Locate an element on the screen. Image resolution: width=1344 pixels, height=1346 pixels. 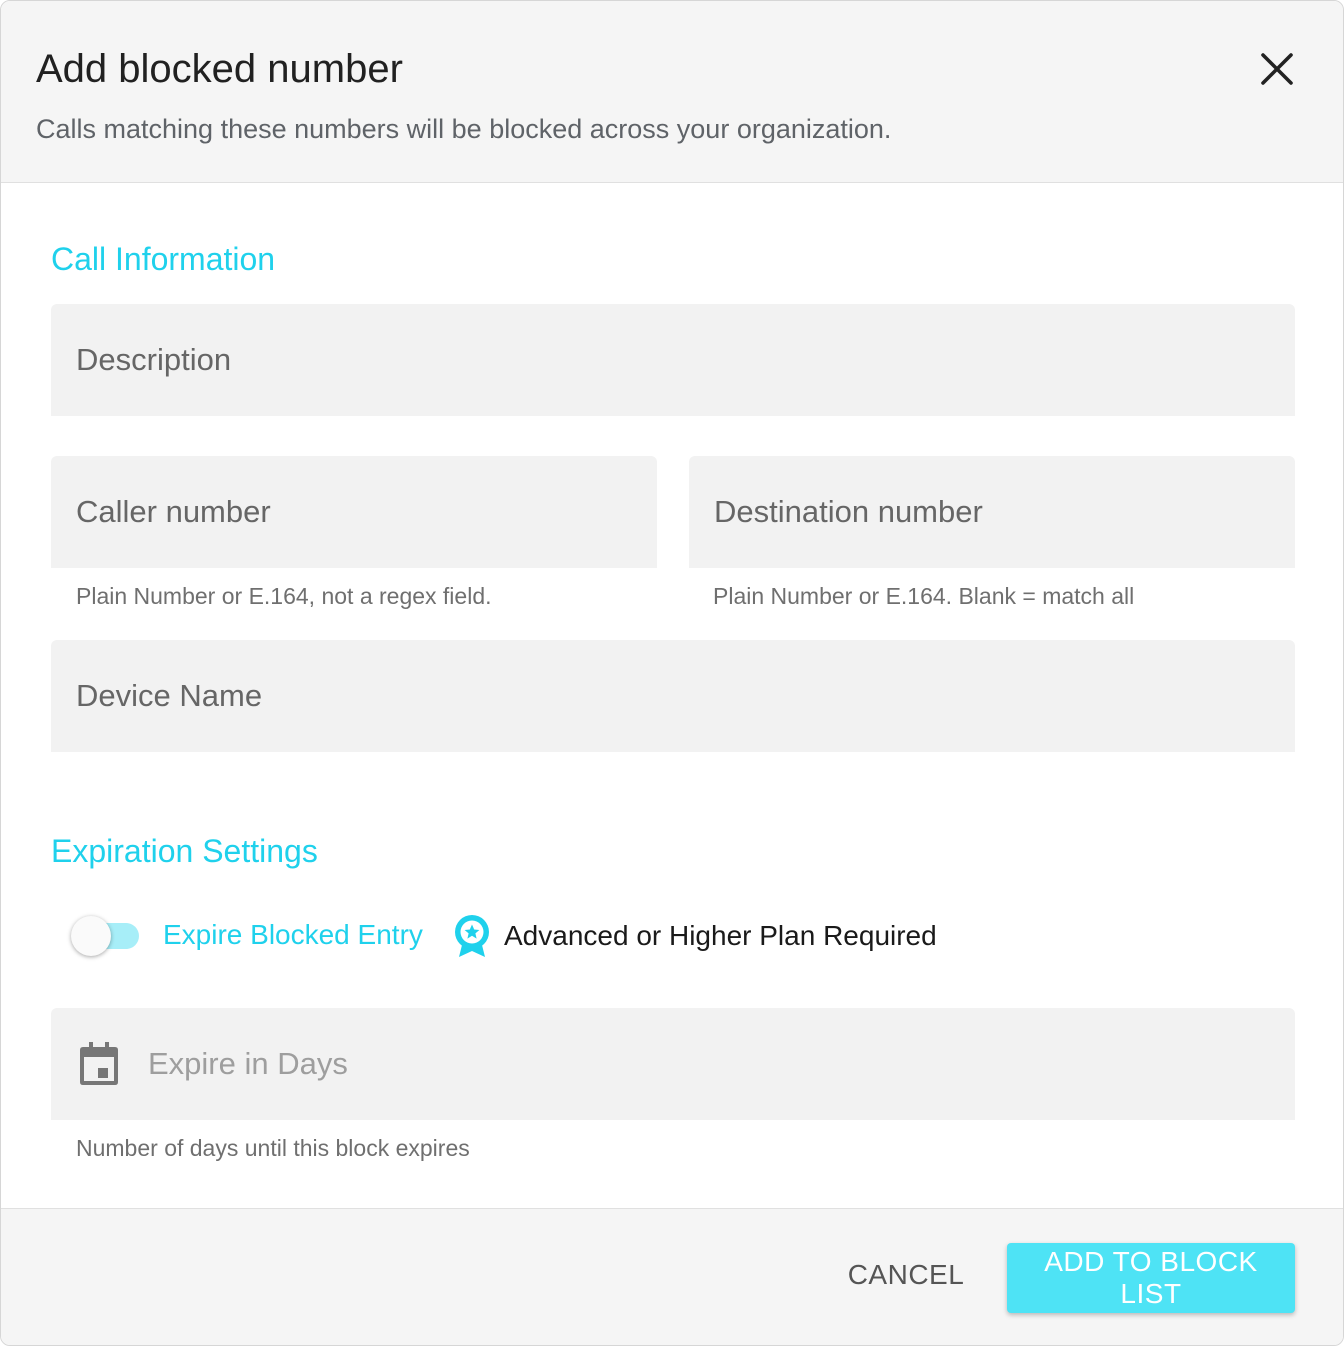
dialog-footer: CANCEL ADD TO BLOCK LIST is located at coordinates (672, 1276).